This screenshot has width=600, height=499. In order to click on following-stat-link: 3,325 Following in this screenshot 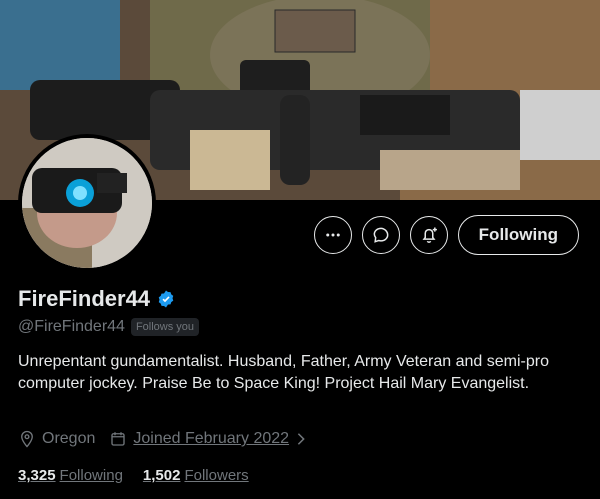, I will do `click(70, 475)`.